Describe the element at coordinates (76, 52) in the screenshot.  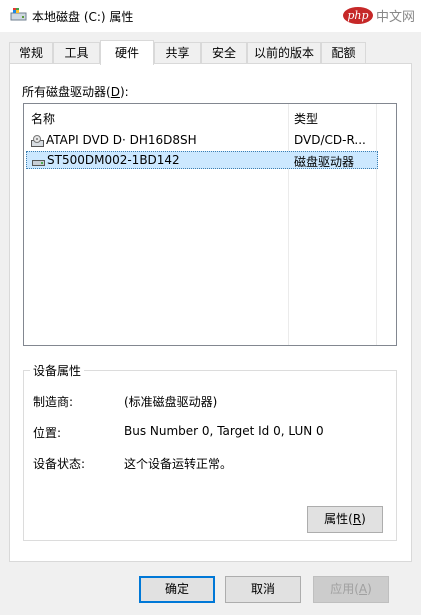
I see `tab-tools: 工具` at that location.